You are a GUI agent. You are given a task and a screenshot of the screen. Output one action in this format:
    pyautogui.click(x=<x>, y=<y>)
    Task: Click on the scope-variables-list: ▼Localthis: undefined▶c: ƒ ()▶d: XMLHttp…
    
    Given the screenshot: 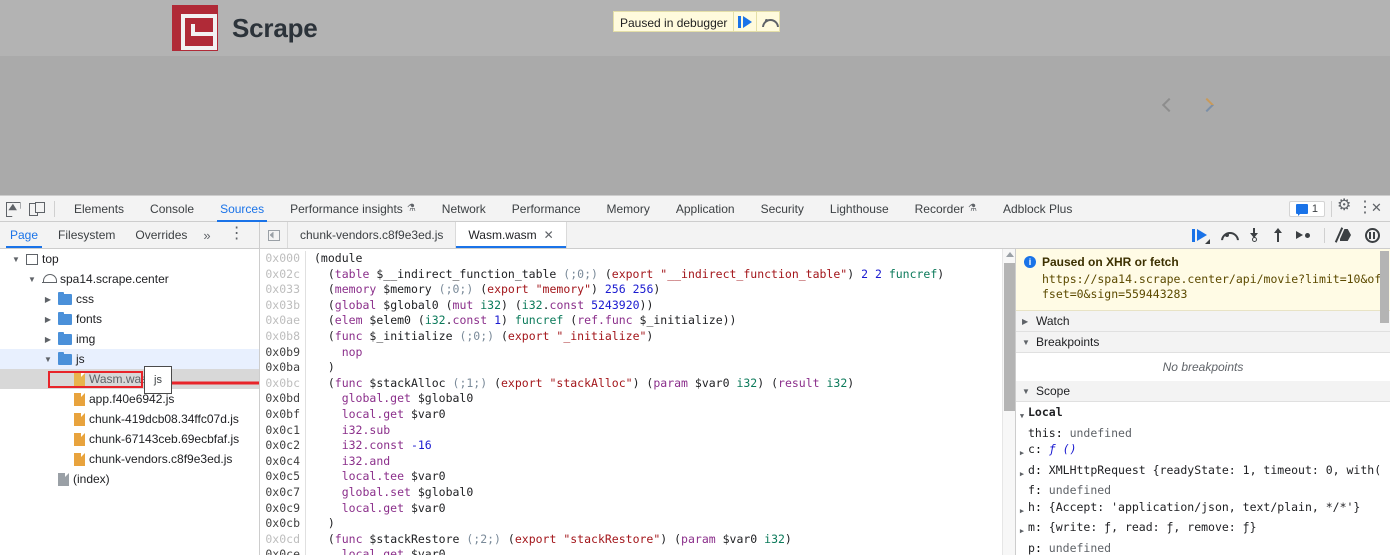 What is the action you would take?
    pyautogui.click(x=1203, y=478)
    